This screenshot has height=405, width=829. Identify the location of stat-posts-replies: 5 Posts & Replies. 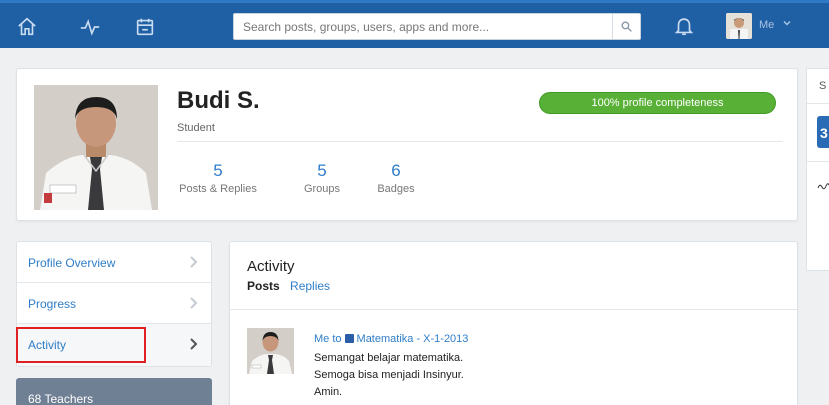
(218, 178).